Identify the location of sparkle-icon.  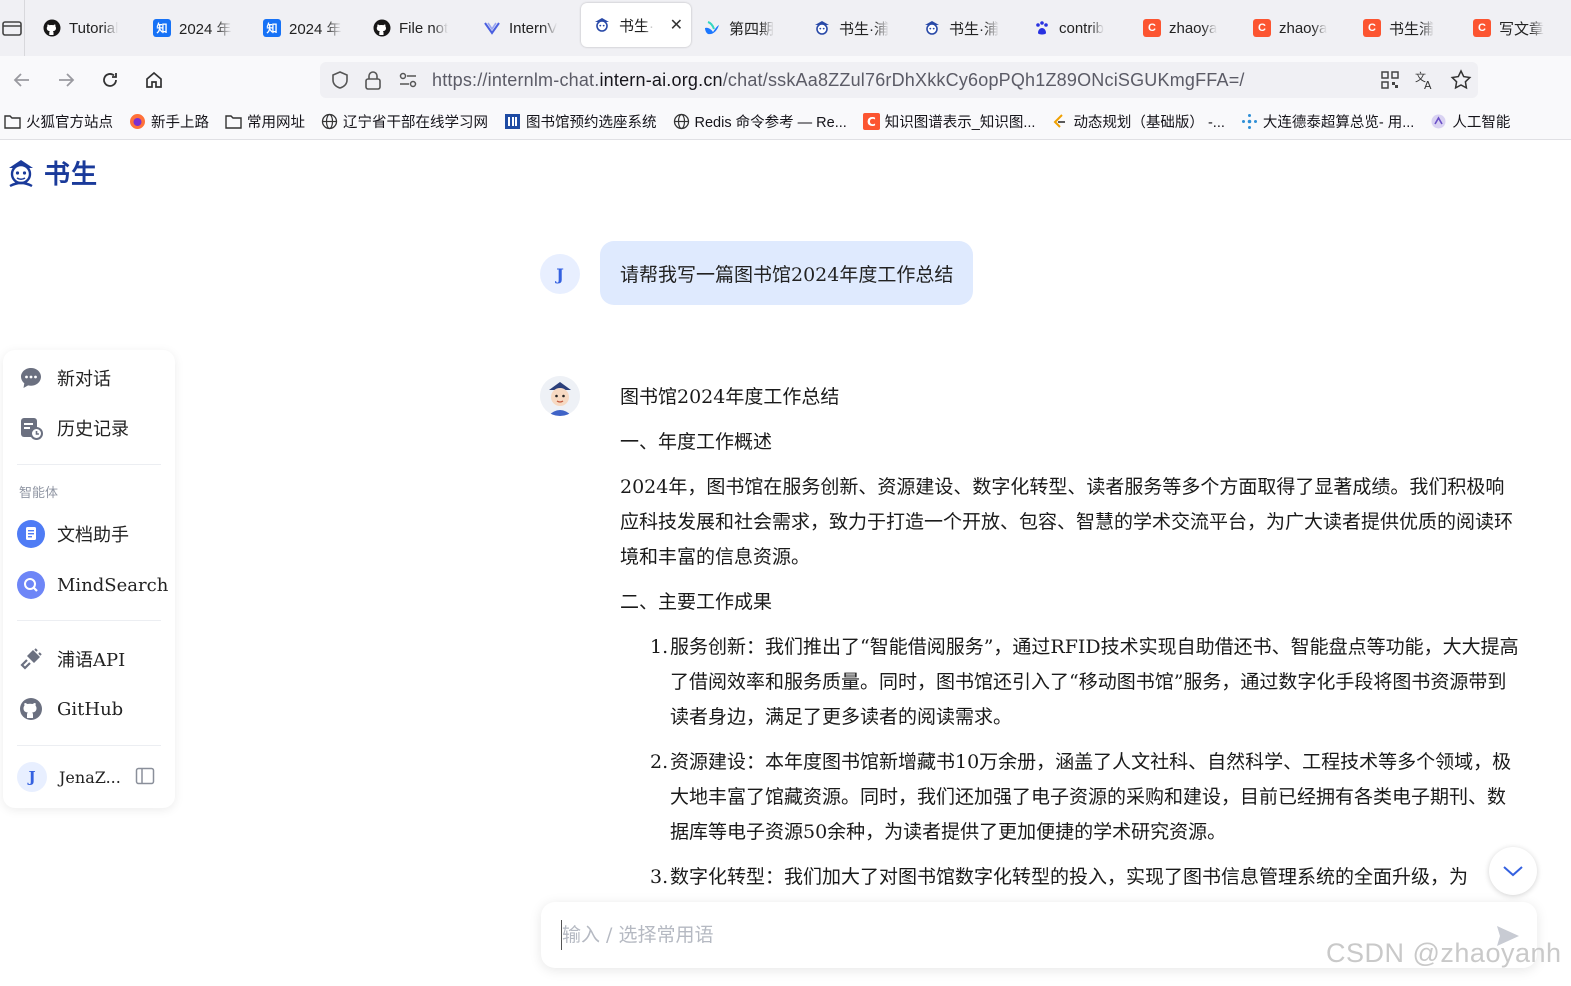
(1249, 121).